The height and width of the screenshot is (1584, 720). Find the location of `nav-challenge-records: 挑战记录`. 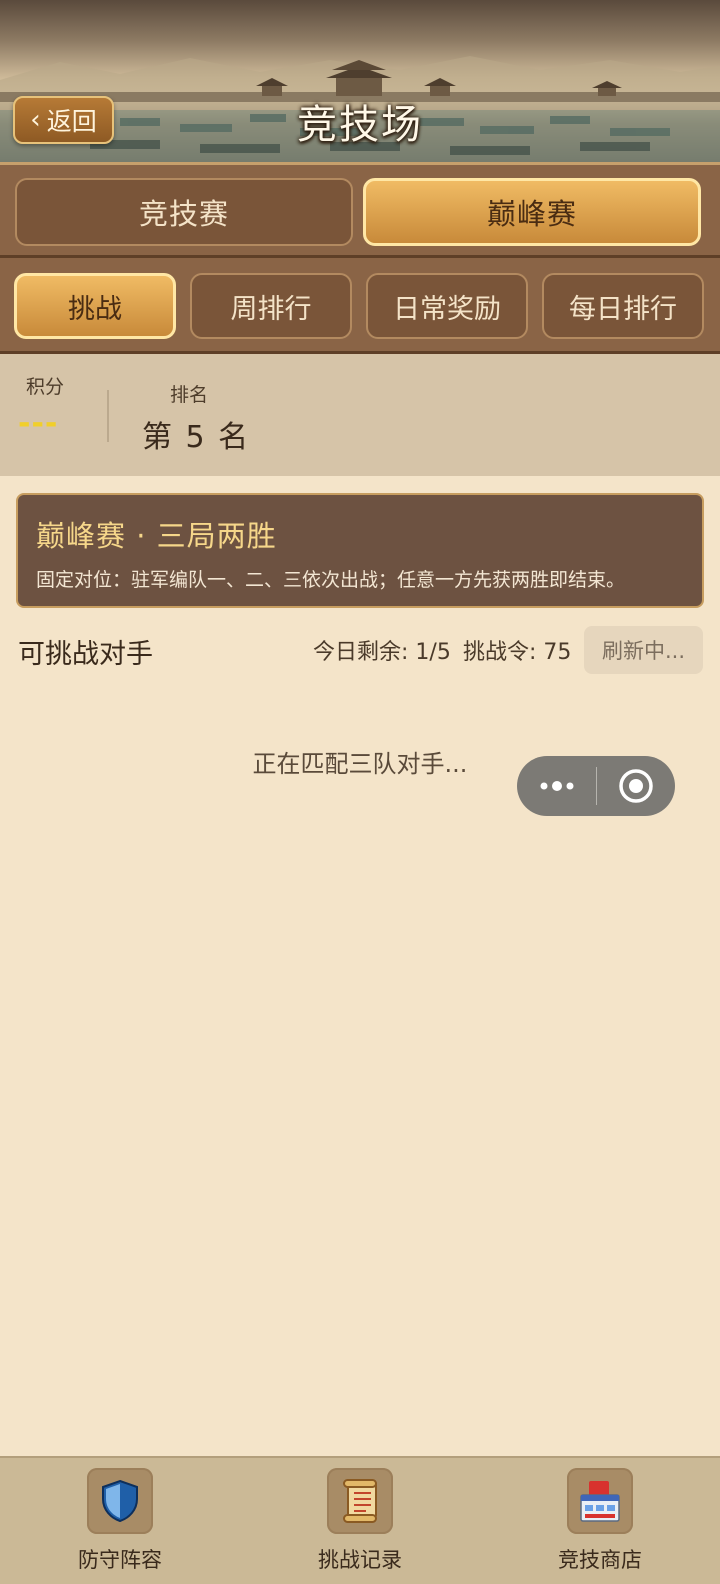

nav-challenge-records: 挑战记录 is located at coordinates (360, 1523).